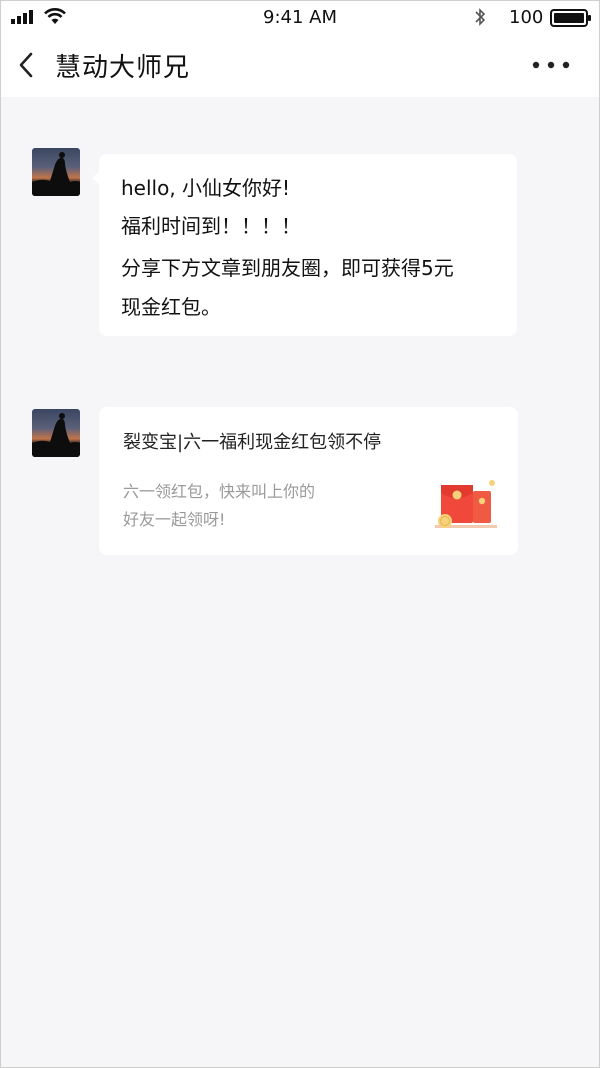 The image size is (600, 1068). I want to click on message-line: hello, 小仙女你好!, so click(206, 188).